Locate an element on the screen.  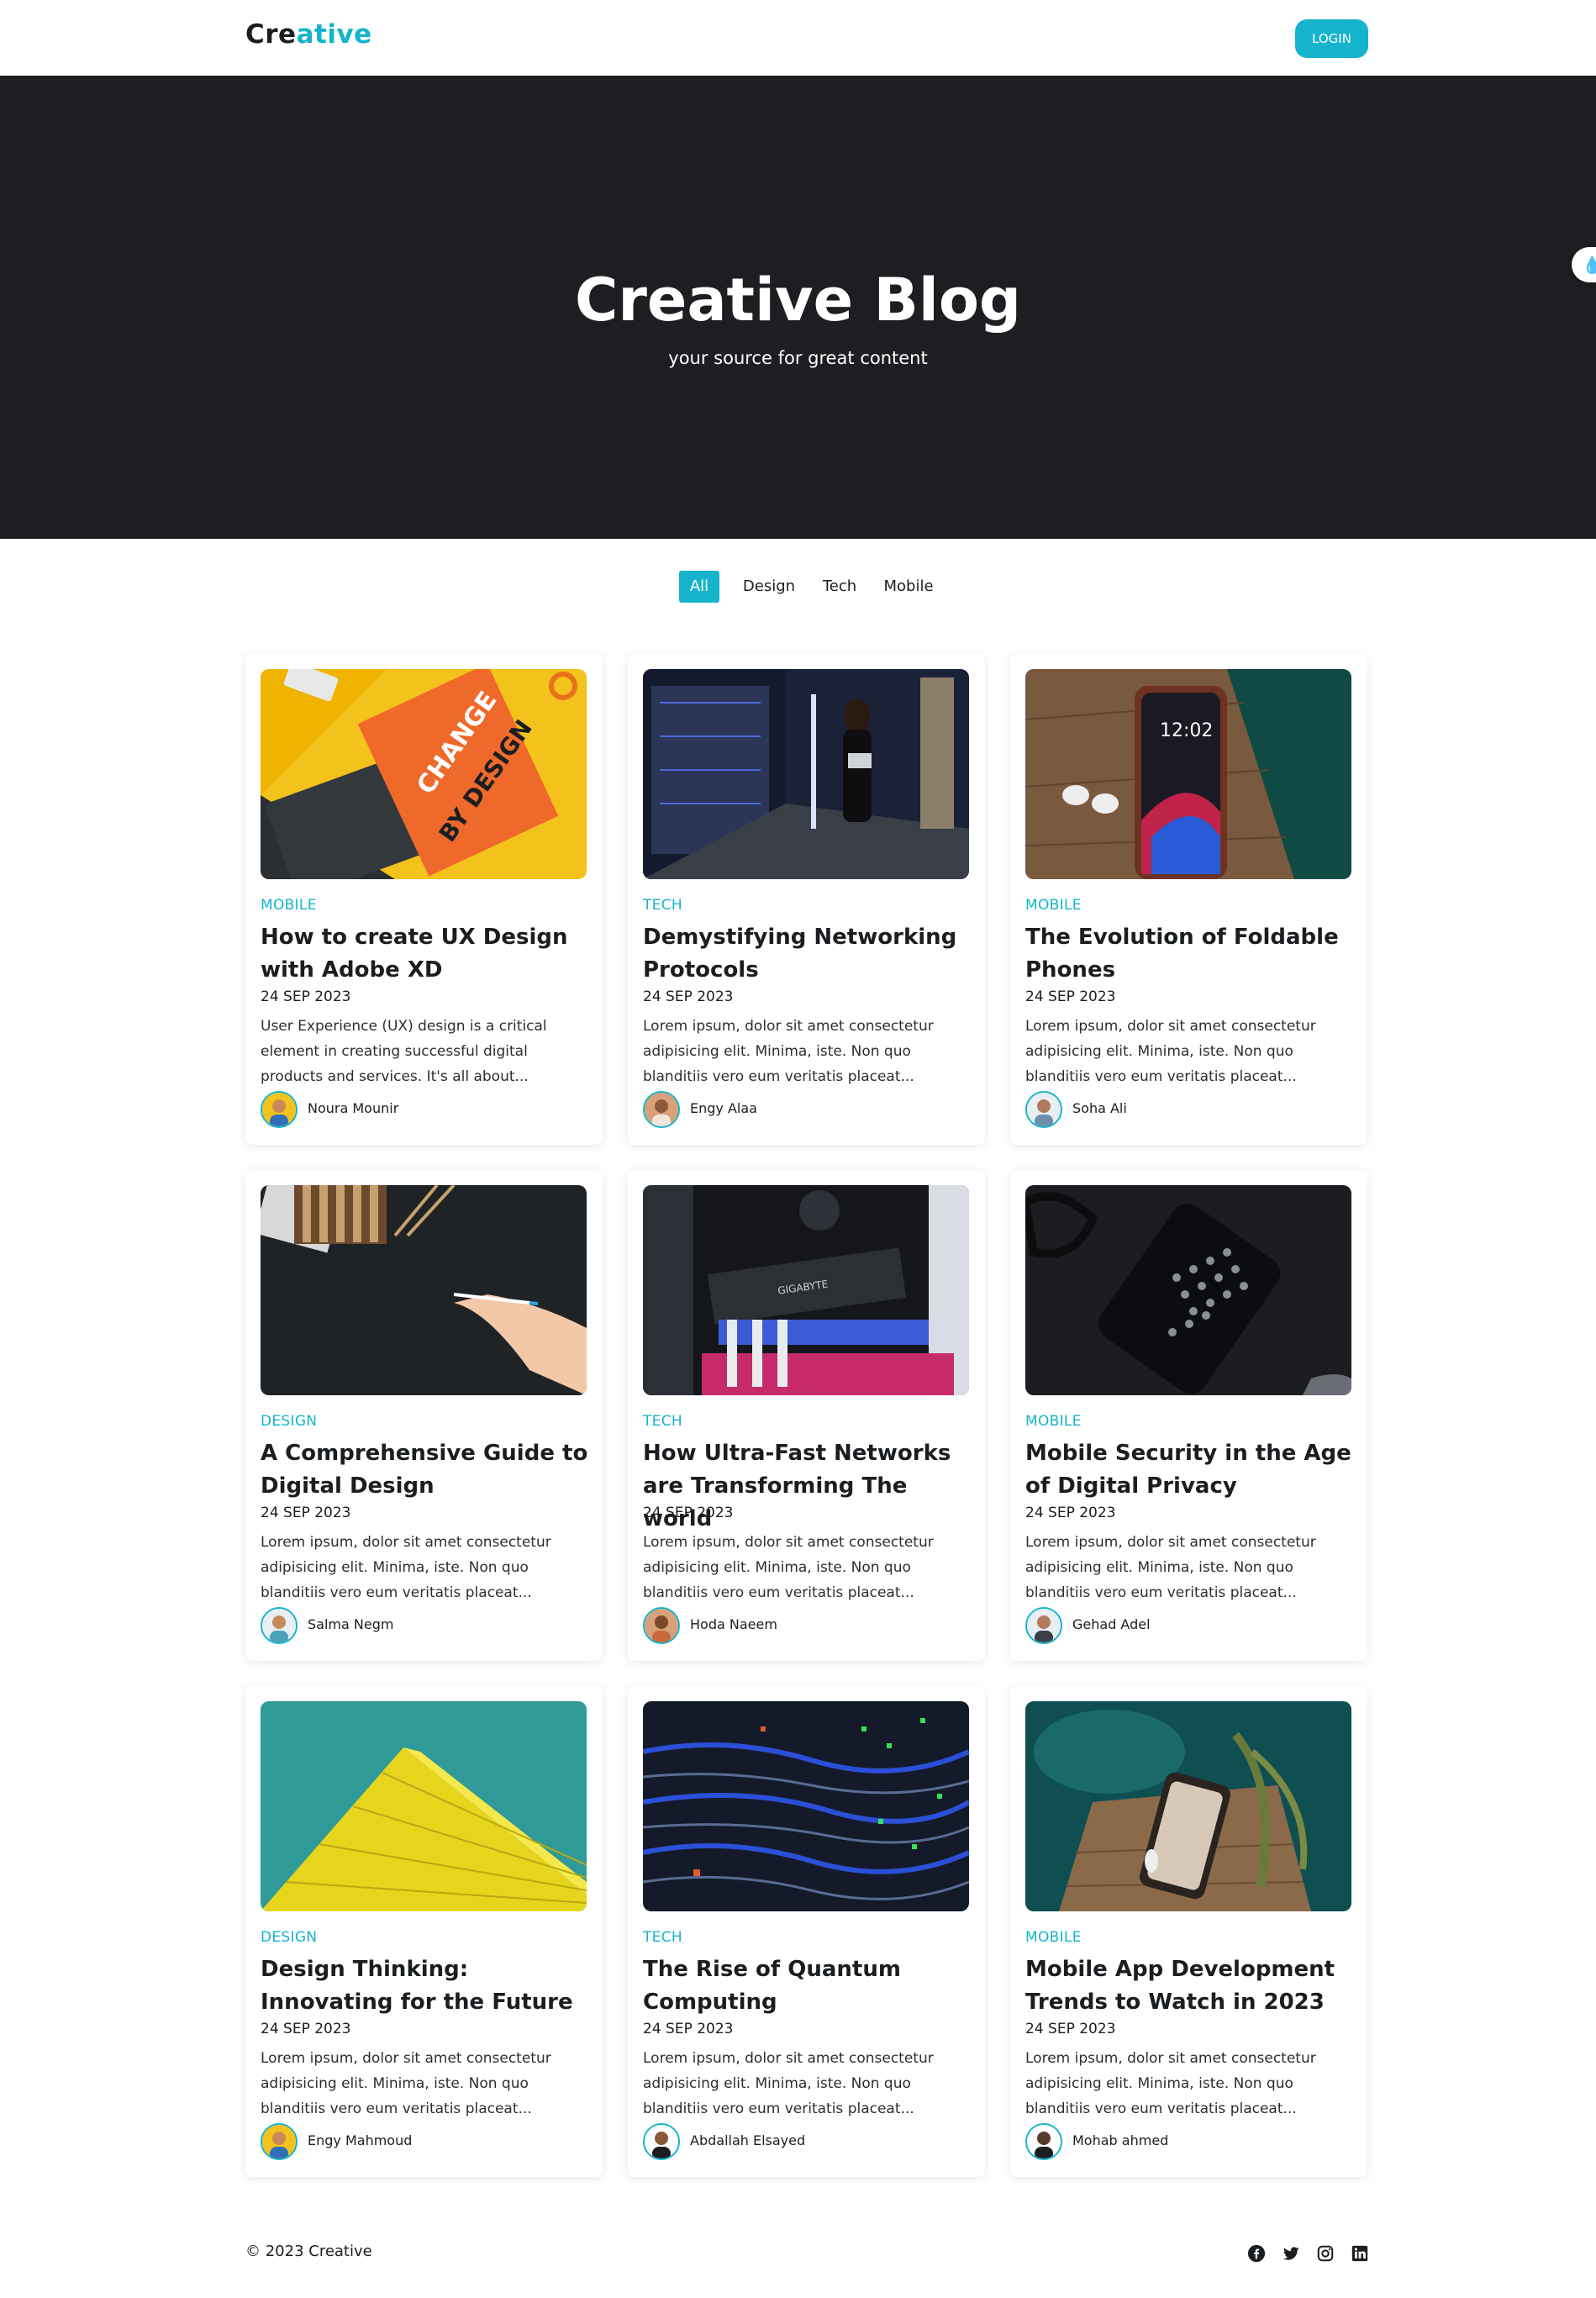
filter-all: All is located at coordinates (699, 587).